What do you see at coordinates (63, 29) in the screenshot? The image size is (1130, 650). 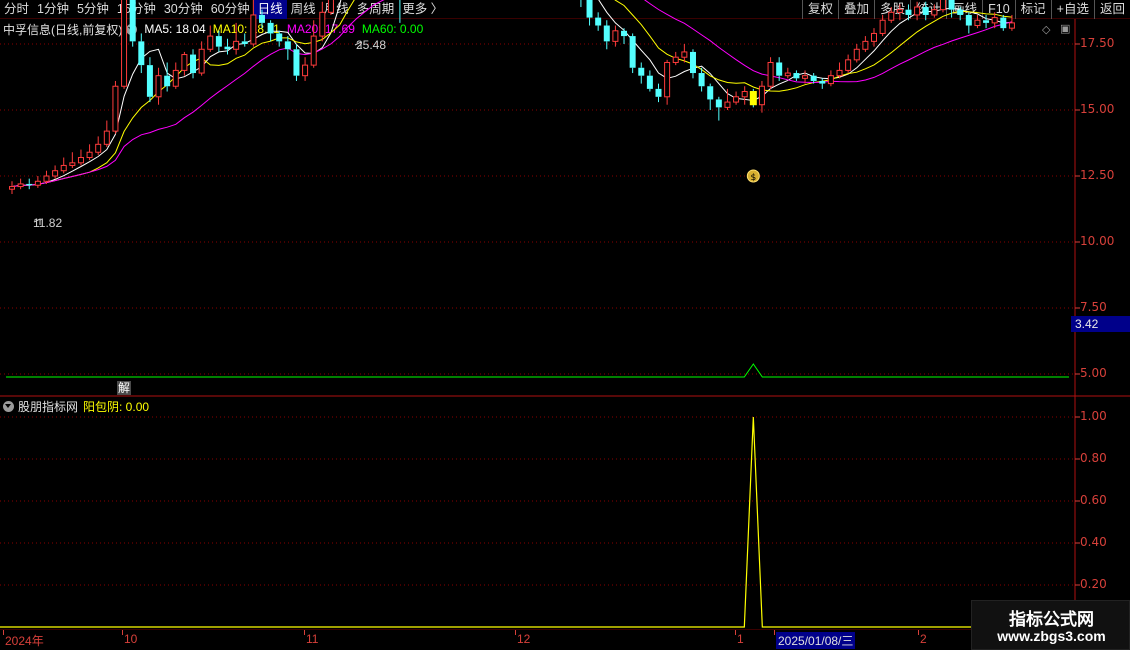 I see `stock-title: 中孚信息(日线,前复权)` at bounding box center [63, 29].